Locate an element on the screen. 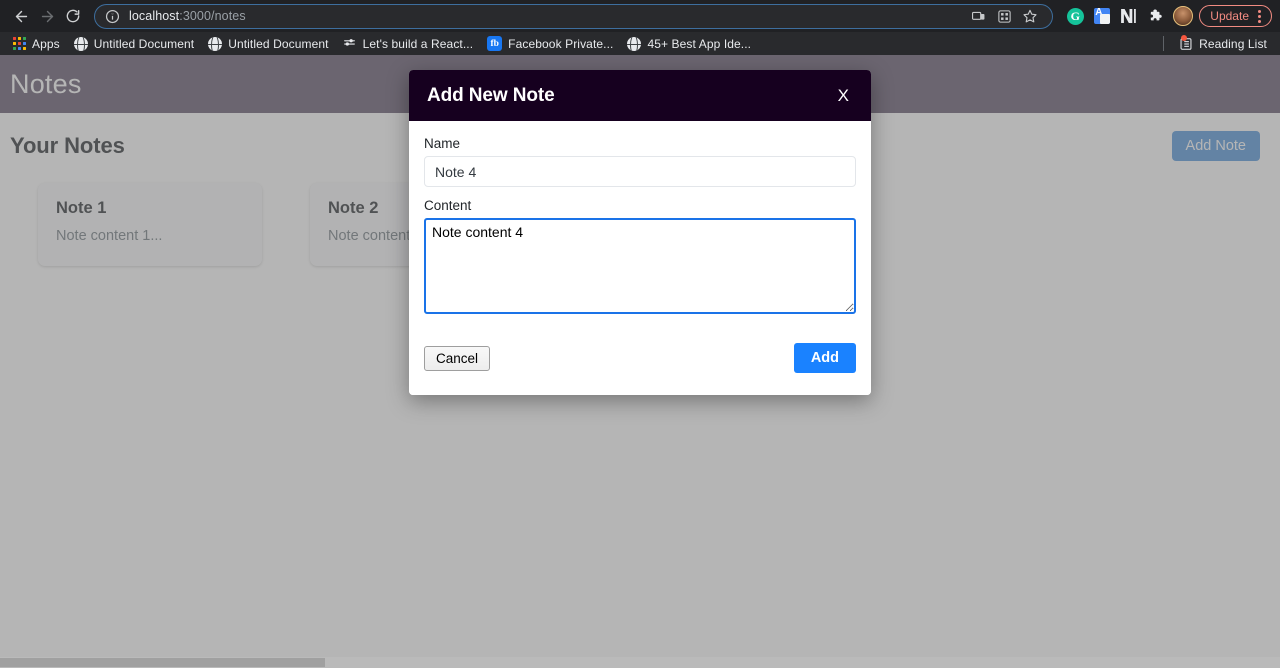 The image size is (1280, 668). notification-dot is located at coordinates (1184, 37).